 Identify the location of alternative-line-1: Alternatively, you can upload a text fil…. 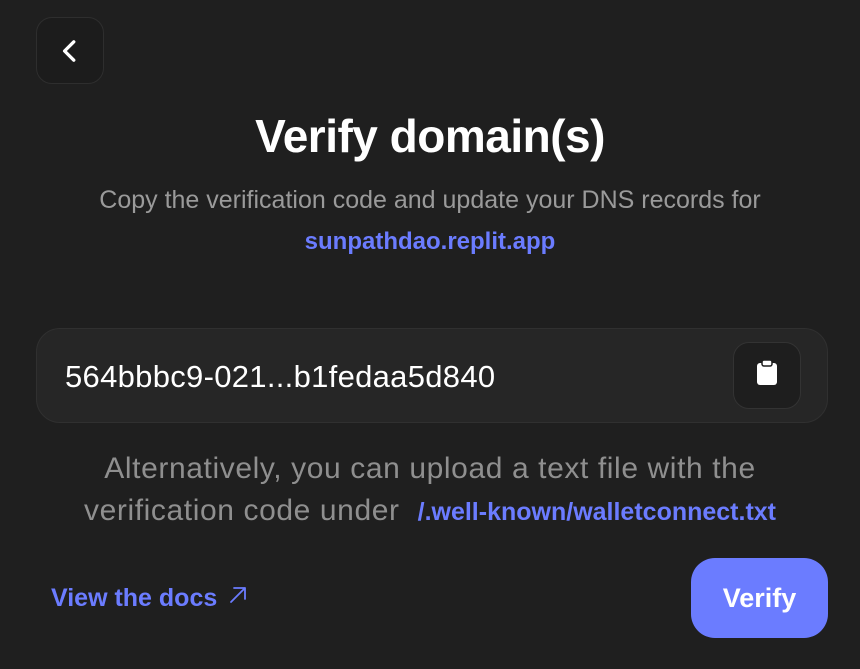
(430, 468).